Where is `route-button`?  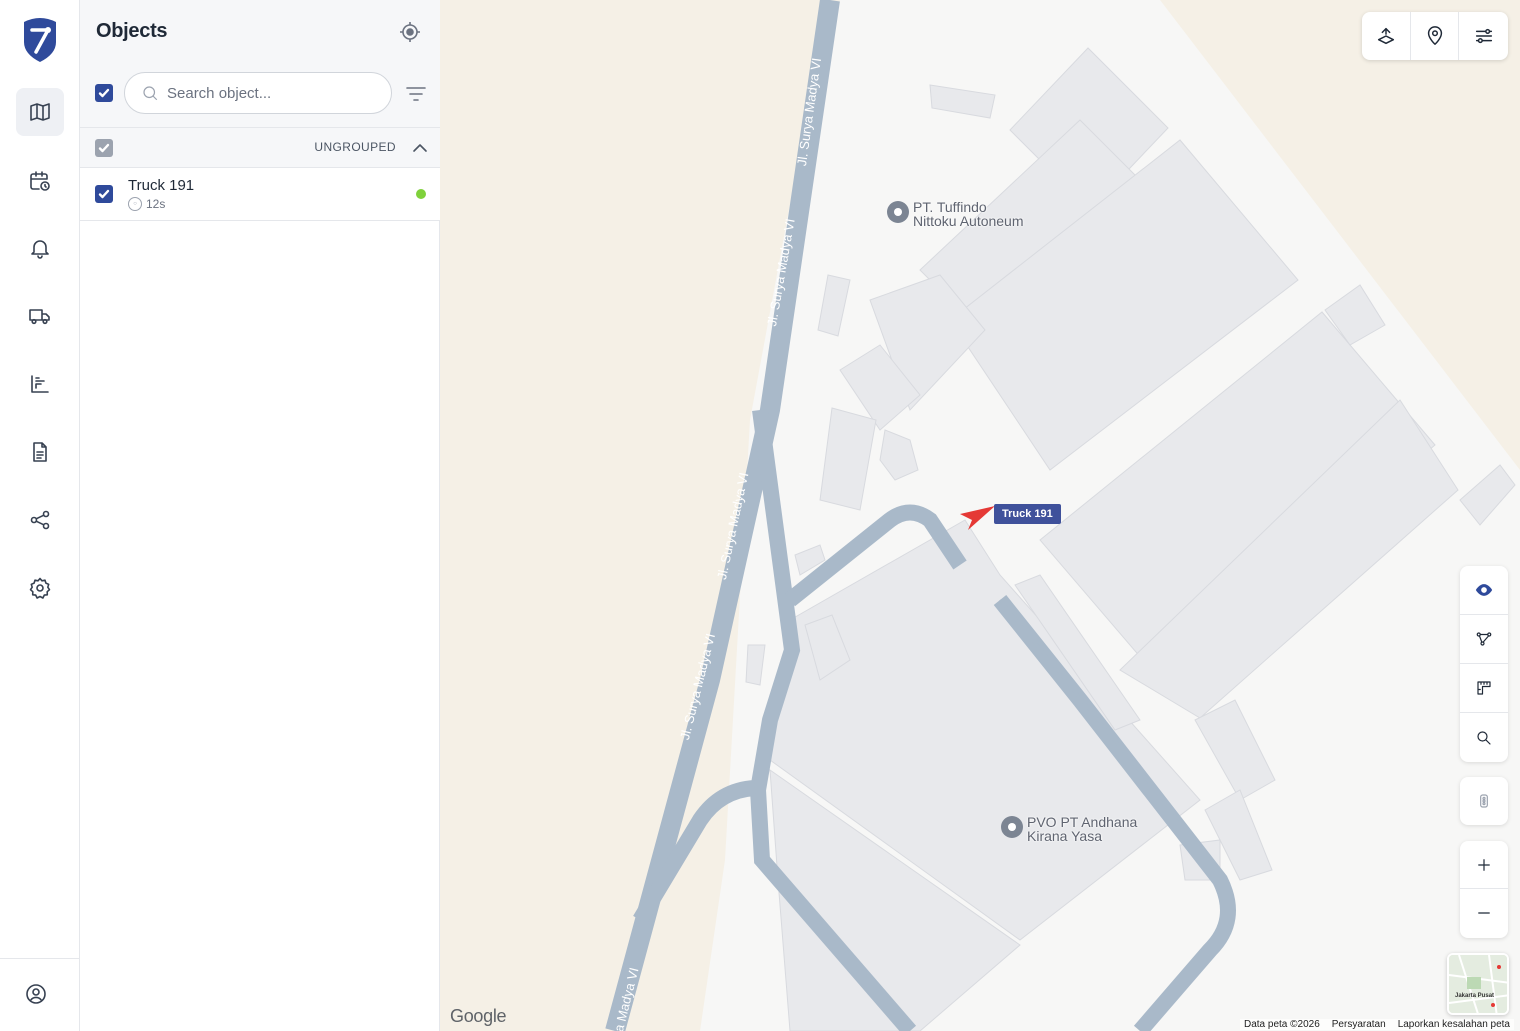
route-button is located at coordinates (1386, 36).